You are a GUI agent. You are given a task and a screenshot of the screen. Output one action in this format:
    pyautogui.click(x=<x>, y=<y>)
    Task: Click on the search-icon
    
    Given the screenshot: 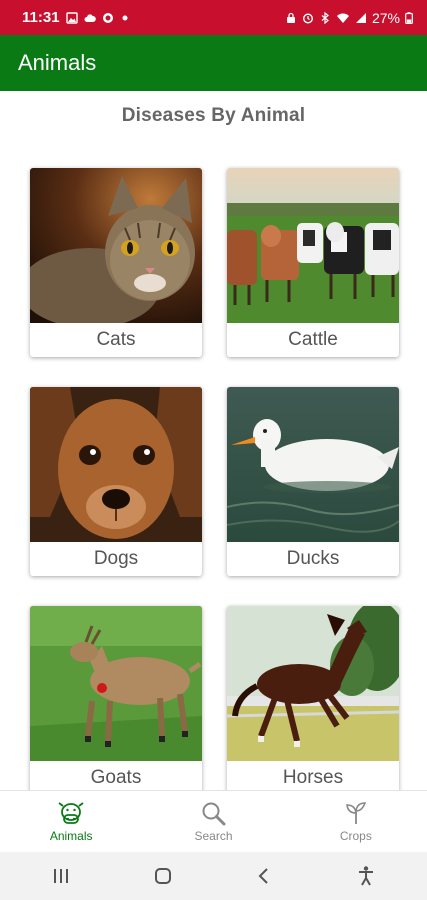 What is the action you would take?
    pyautogui.click(x=214, y=814)
    